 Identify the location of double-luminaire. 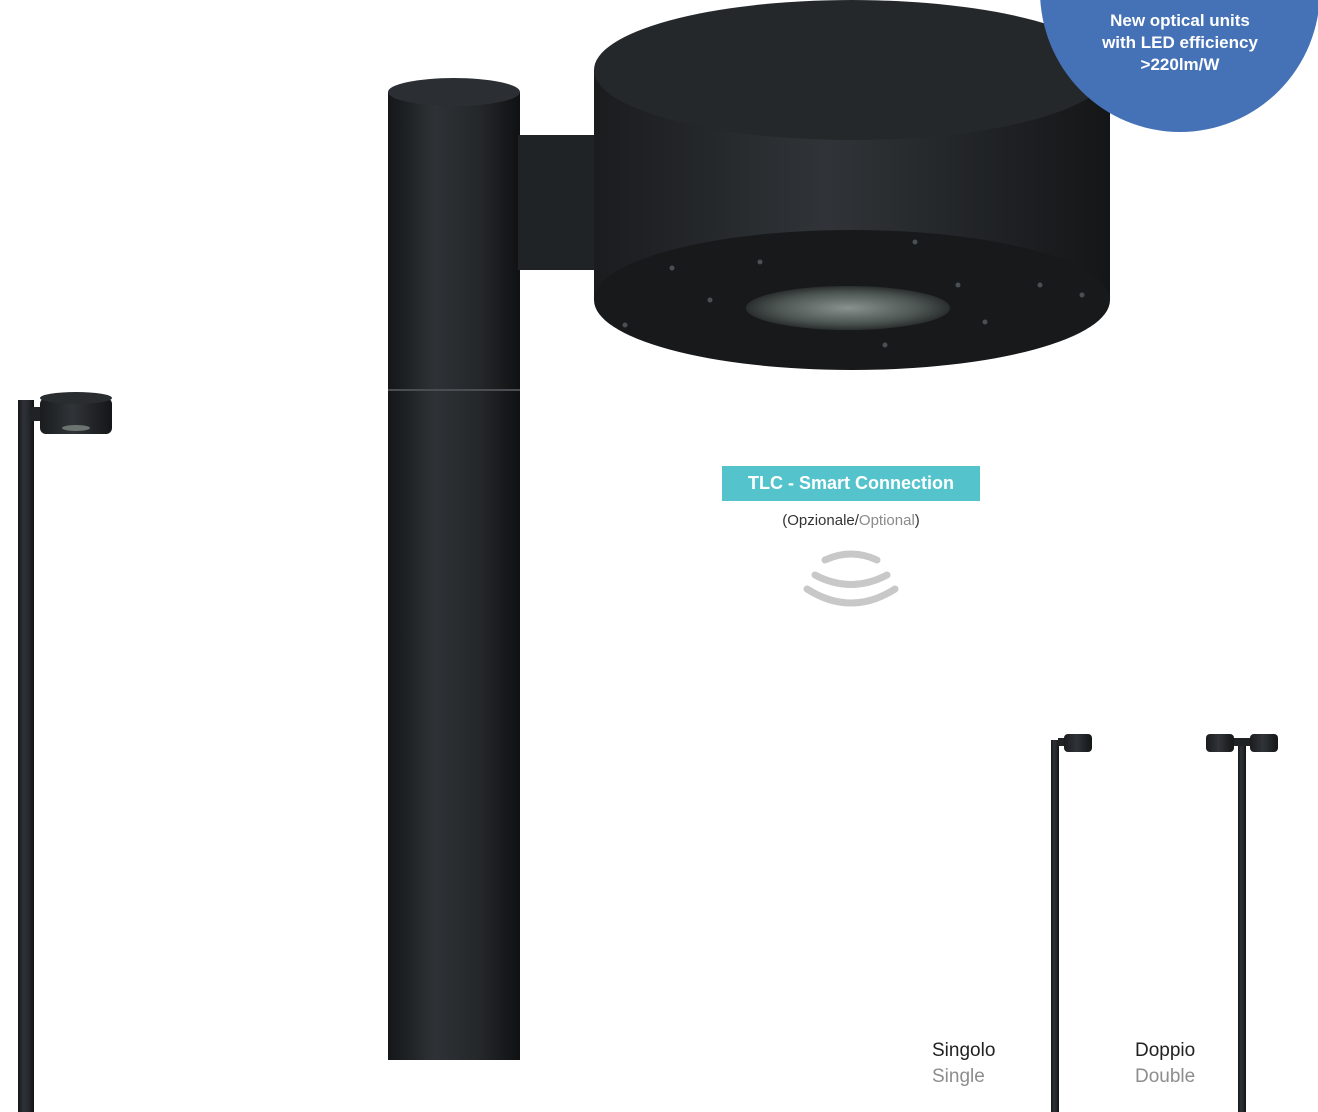
(1242, 923).